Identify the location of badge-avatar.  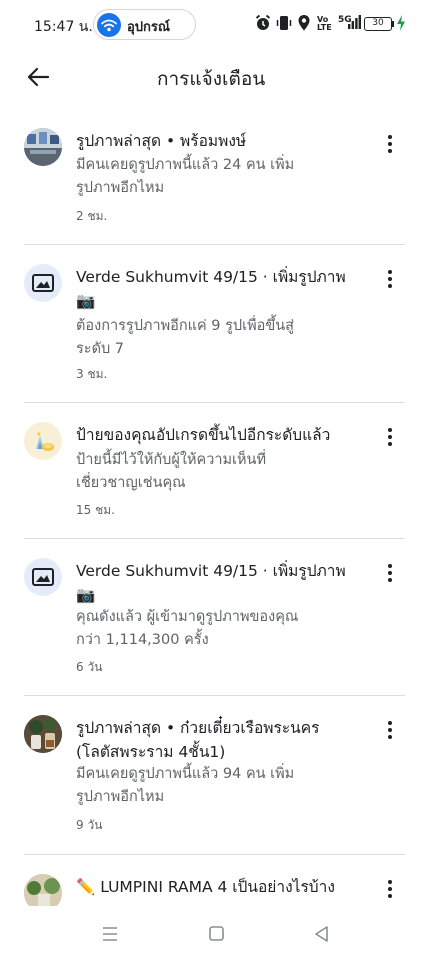
(43, 441).